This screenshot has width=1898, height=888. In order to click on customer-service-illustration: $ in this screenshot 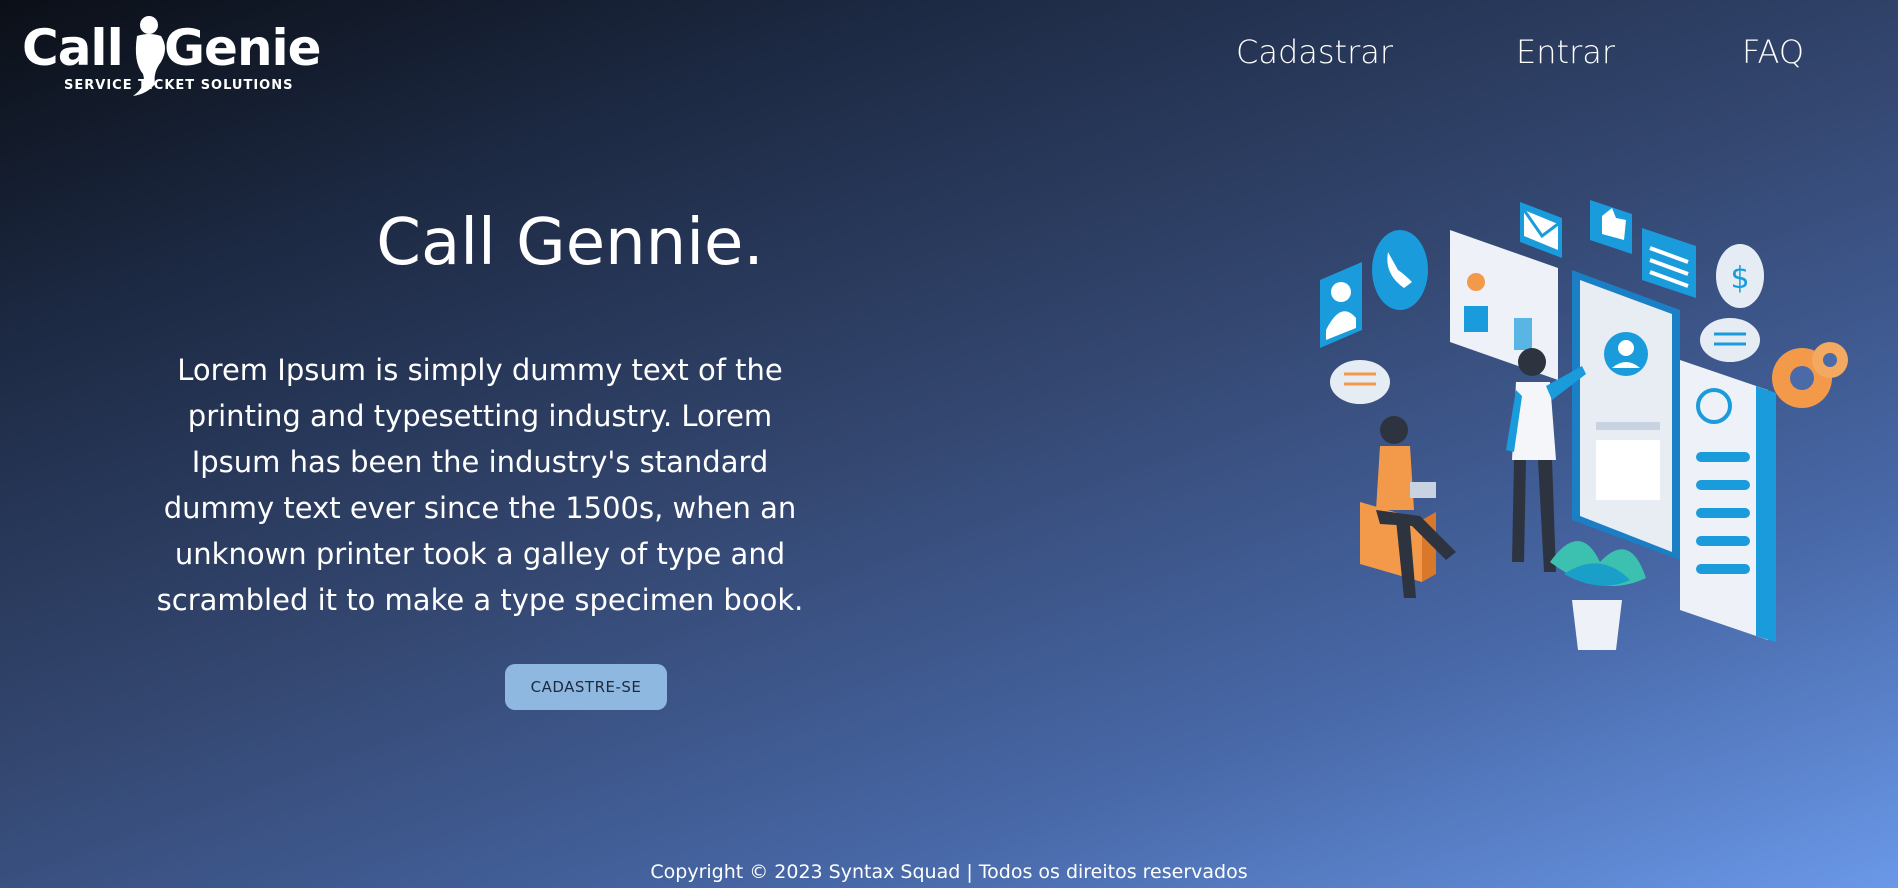, I will do `click(1584, 425)`.